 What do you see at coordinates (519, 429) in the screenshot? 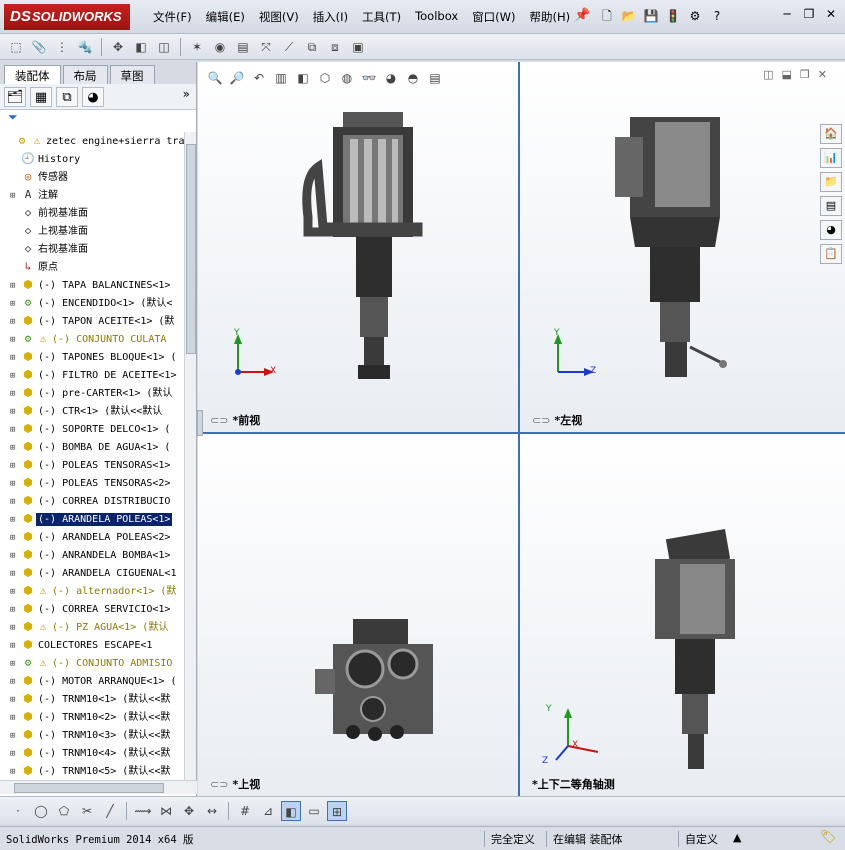
I see `viewport-vertical-divider` at bounding box center [519, 429].